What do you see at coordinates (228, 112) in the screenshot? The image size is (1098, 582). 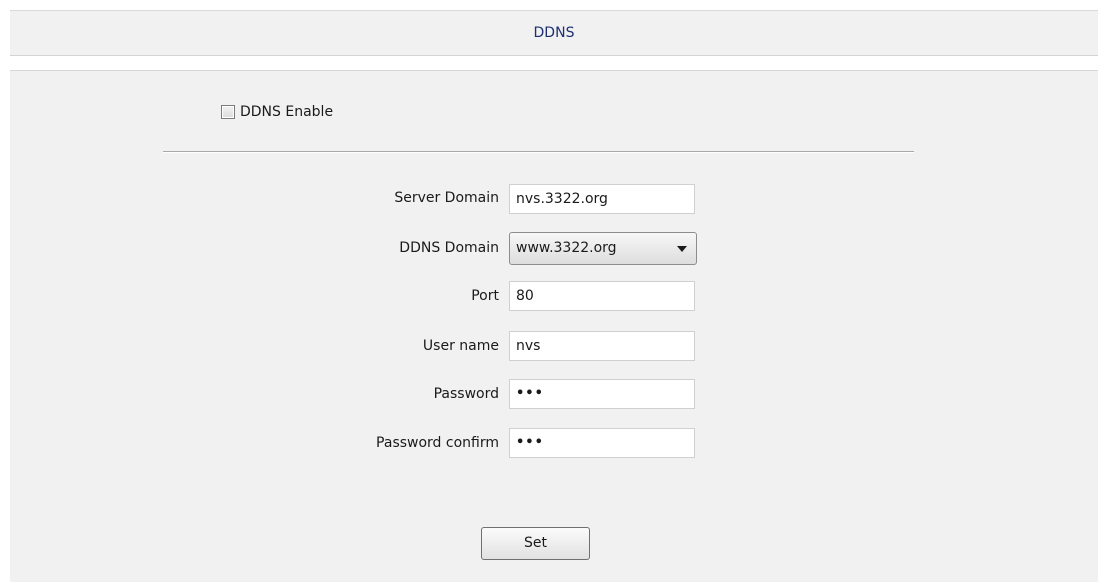 I see `ddns-enable-checkbox` at bounding box center [228, 112].